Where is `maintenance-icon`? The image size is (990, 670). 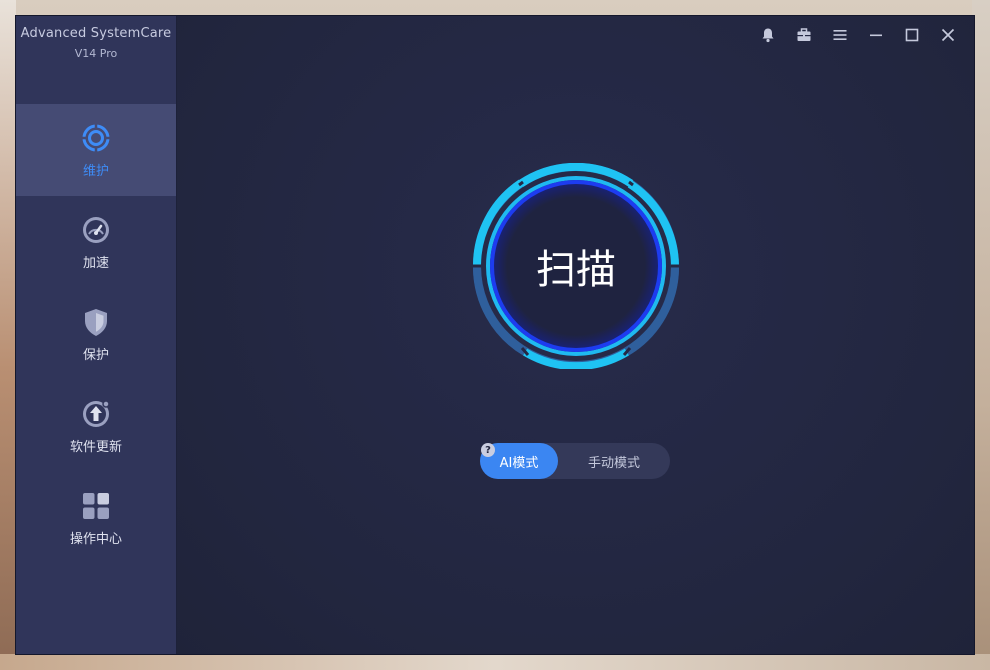
maintenance-icon is located at coordinates (96, 138).